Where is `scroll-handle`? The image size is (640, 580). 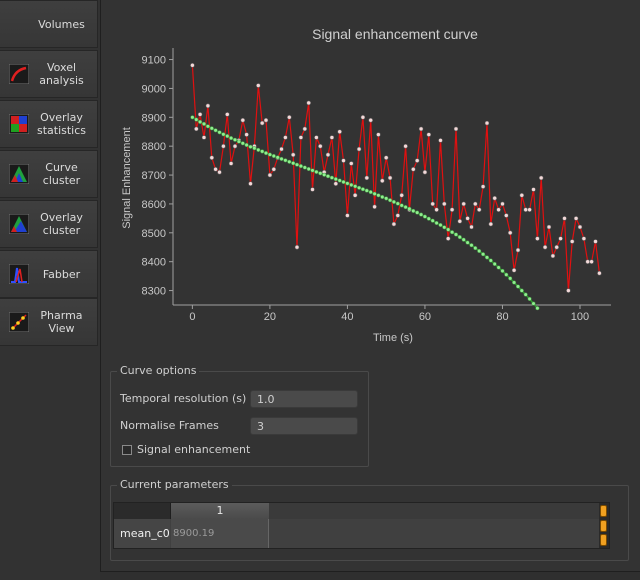 scroll-handle is located at coordinates (603, 526).